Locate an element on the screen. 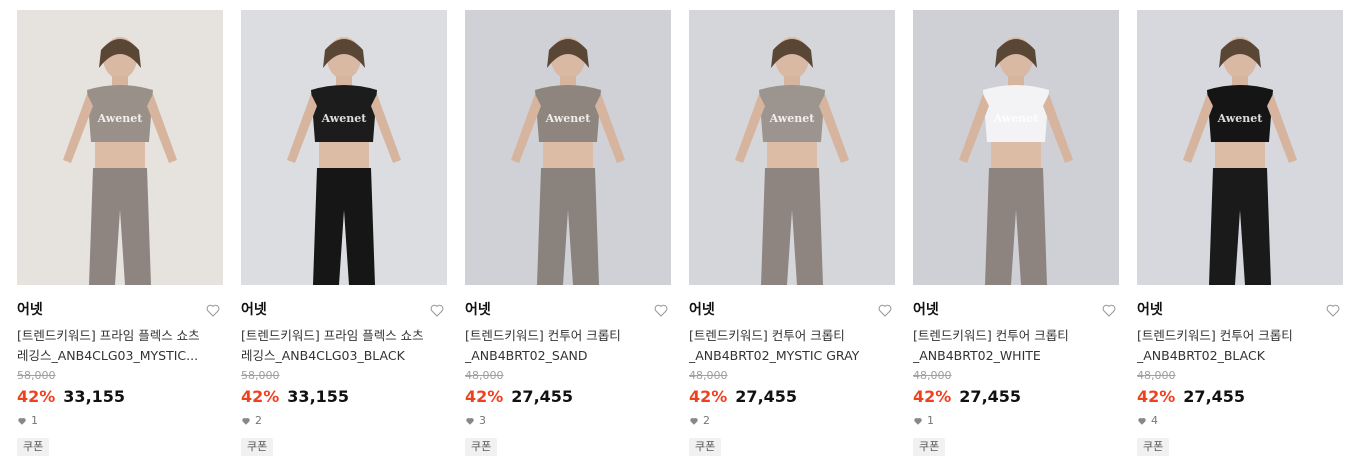 Image resolution: width=1359 pixels, height=475 pixels. product-name-line: _ANB4BRT02_SAND is located at coordinates (526, 355).